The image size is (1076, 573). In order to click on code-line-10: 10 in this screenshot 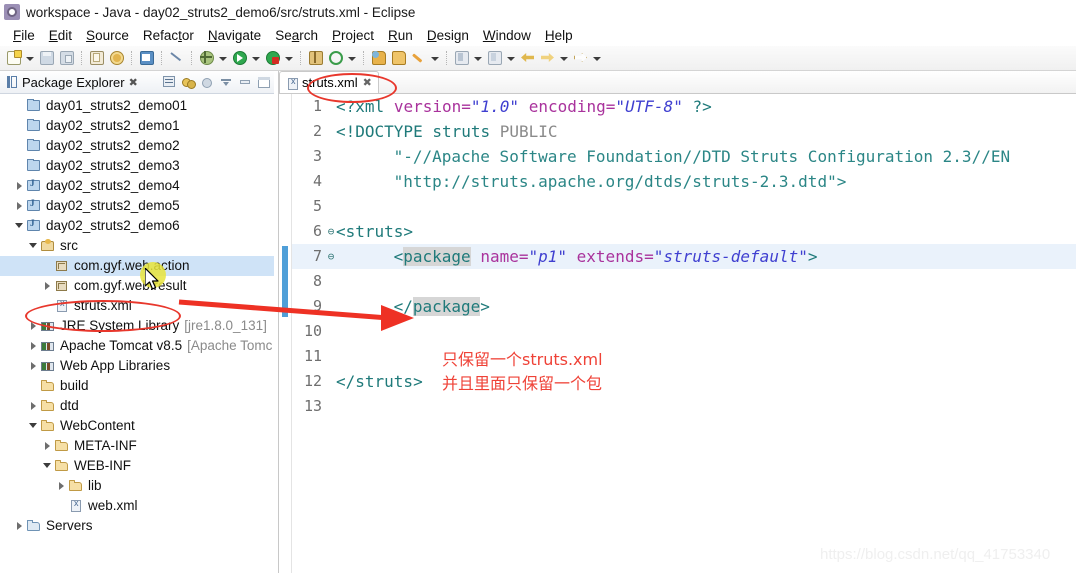, I will do `click(684, 331)`.